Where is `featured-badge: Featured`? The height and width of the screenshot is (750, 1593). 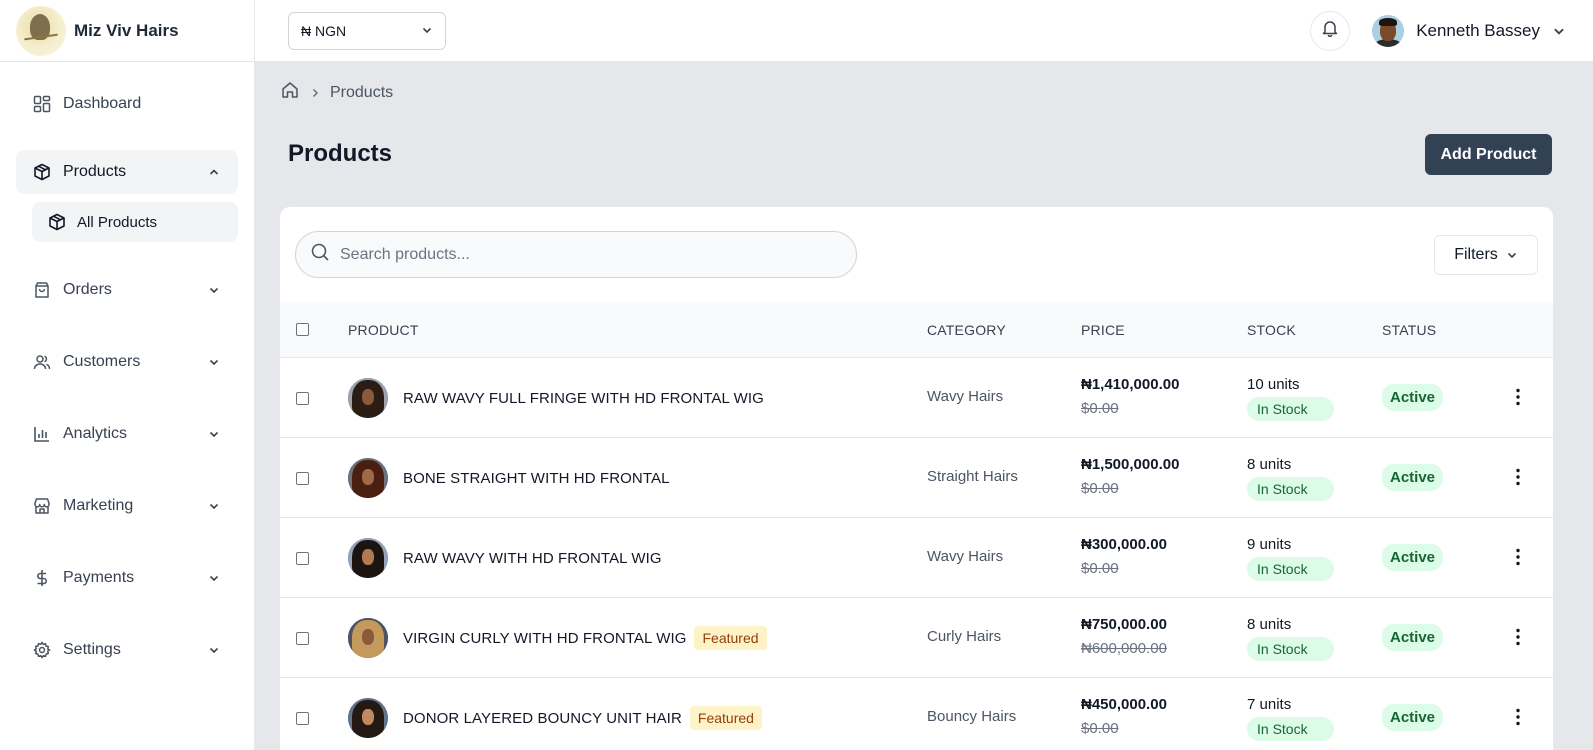
featured-badge: Featured is located at coordinates (730, 638).